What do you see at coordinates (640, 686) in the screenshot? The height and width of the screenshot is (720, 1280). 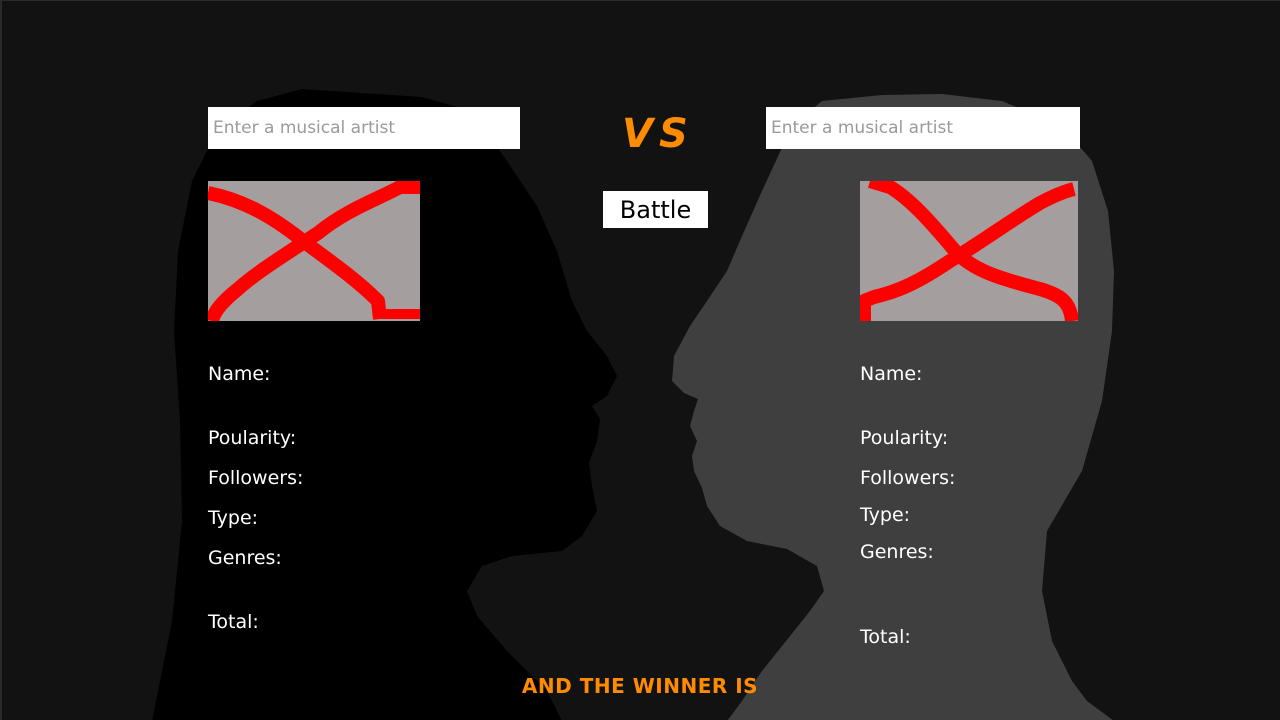 I see `winner-announcement: AND THE WINNER IS` at bounding box center [640, 686].